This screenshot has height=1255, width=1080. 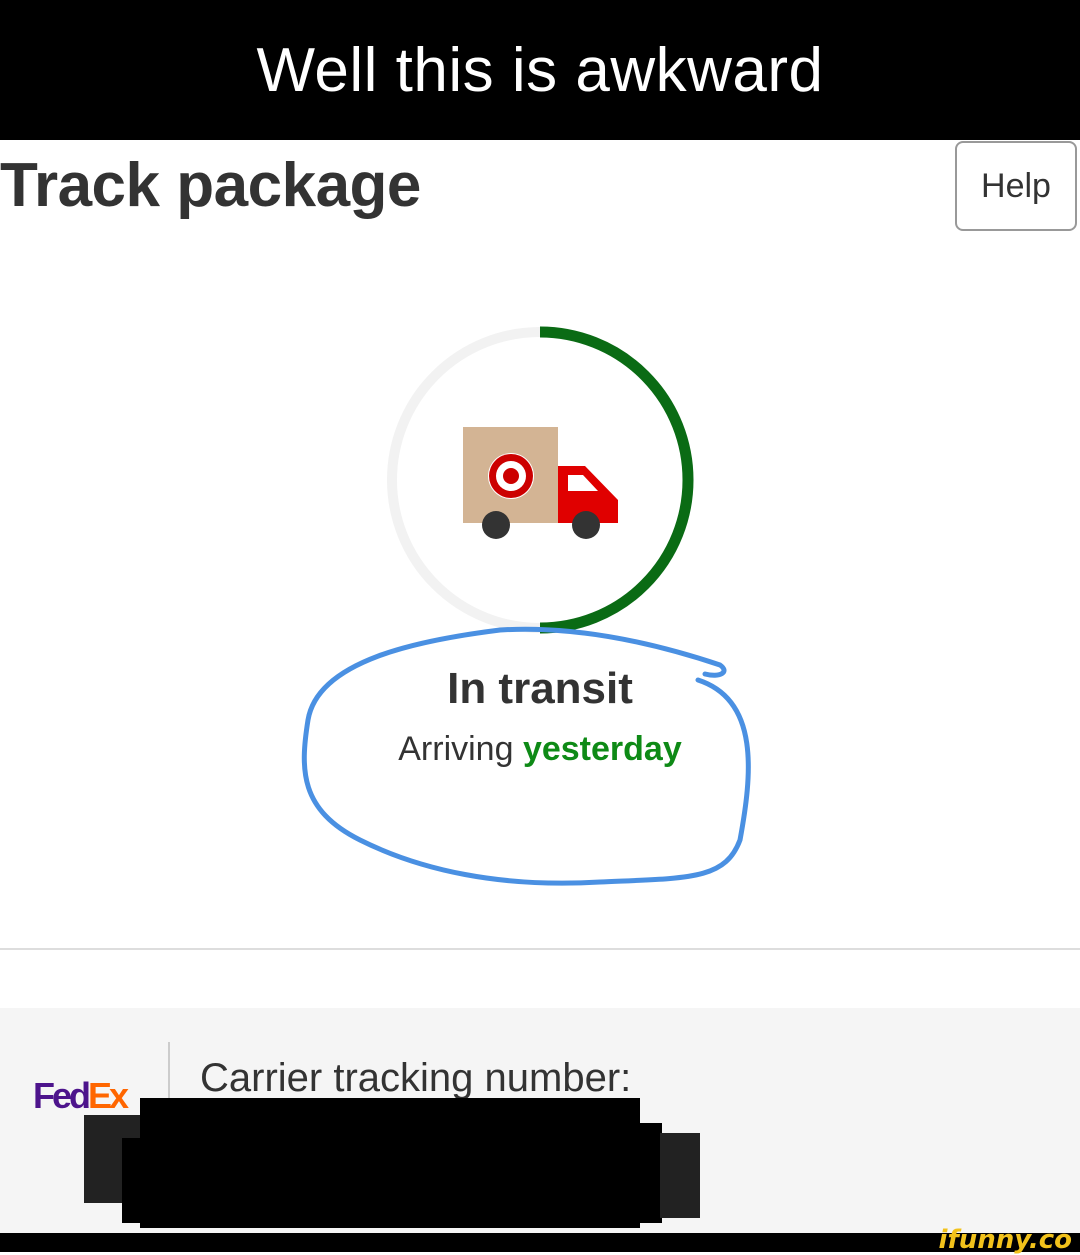 I want to click on meme-caption-bar: Well this is awkward, so click(x=540, y=70).